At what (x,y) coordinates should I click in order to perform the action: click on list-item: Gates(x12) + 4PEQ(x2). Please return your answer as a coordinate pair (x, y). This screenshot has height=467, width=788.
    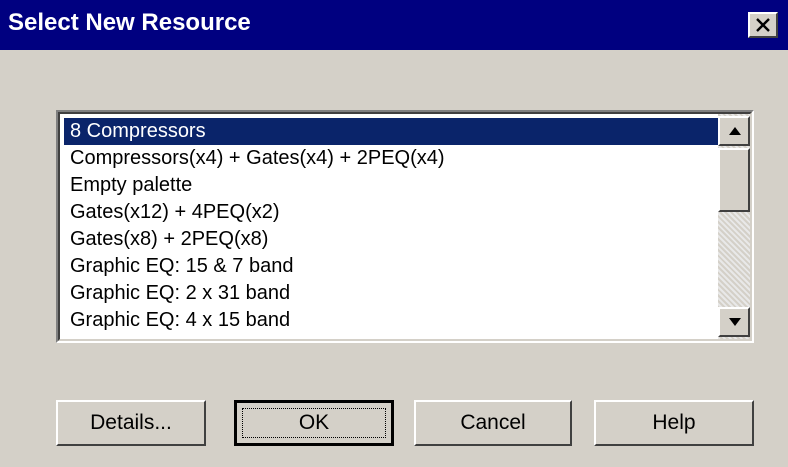
    Looking at the image, I should click on (391, 212).